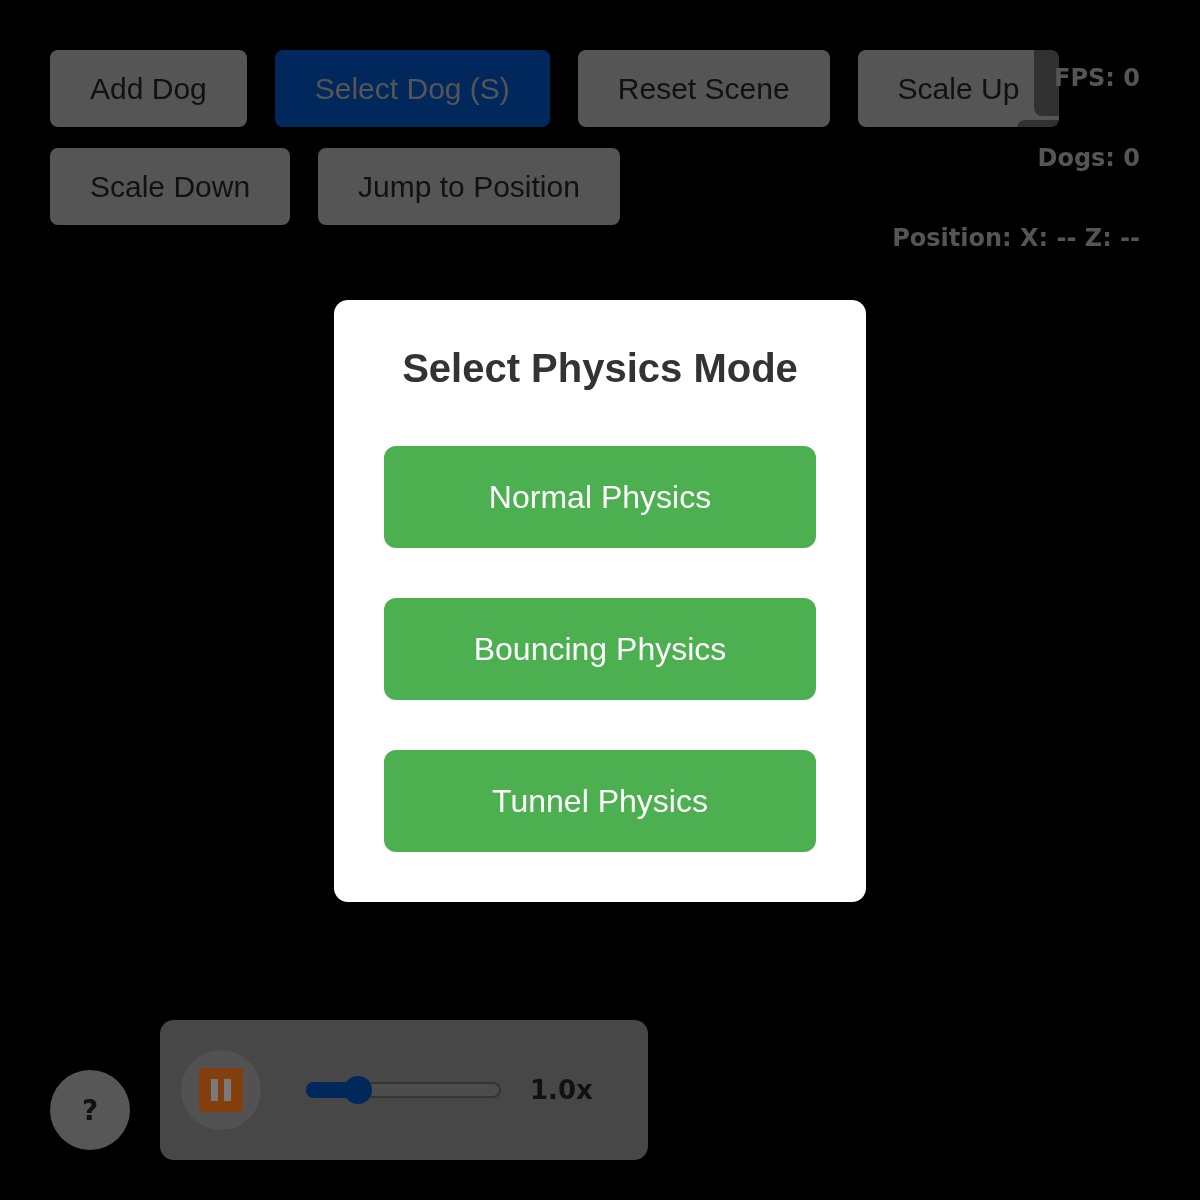 The width and height of the screenshot is (1200, 1200). I want to click on dialog-title: Select Physics Mode, so click(600, 368).